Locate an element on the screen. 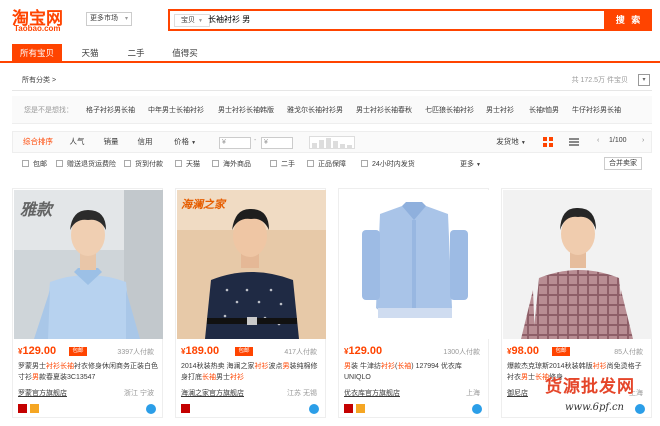 Image resolution: width=660 pixels, height=426 pixels. filter-label: 二手 is located at coordinates (288, 164).